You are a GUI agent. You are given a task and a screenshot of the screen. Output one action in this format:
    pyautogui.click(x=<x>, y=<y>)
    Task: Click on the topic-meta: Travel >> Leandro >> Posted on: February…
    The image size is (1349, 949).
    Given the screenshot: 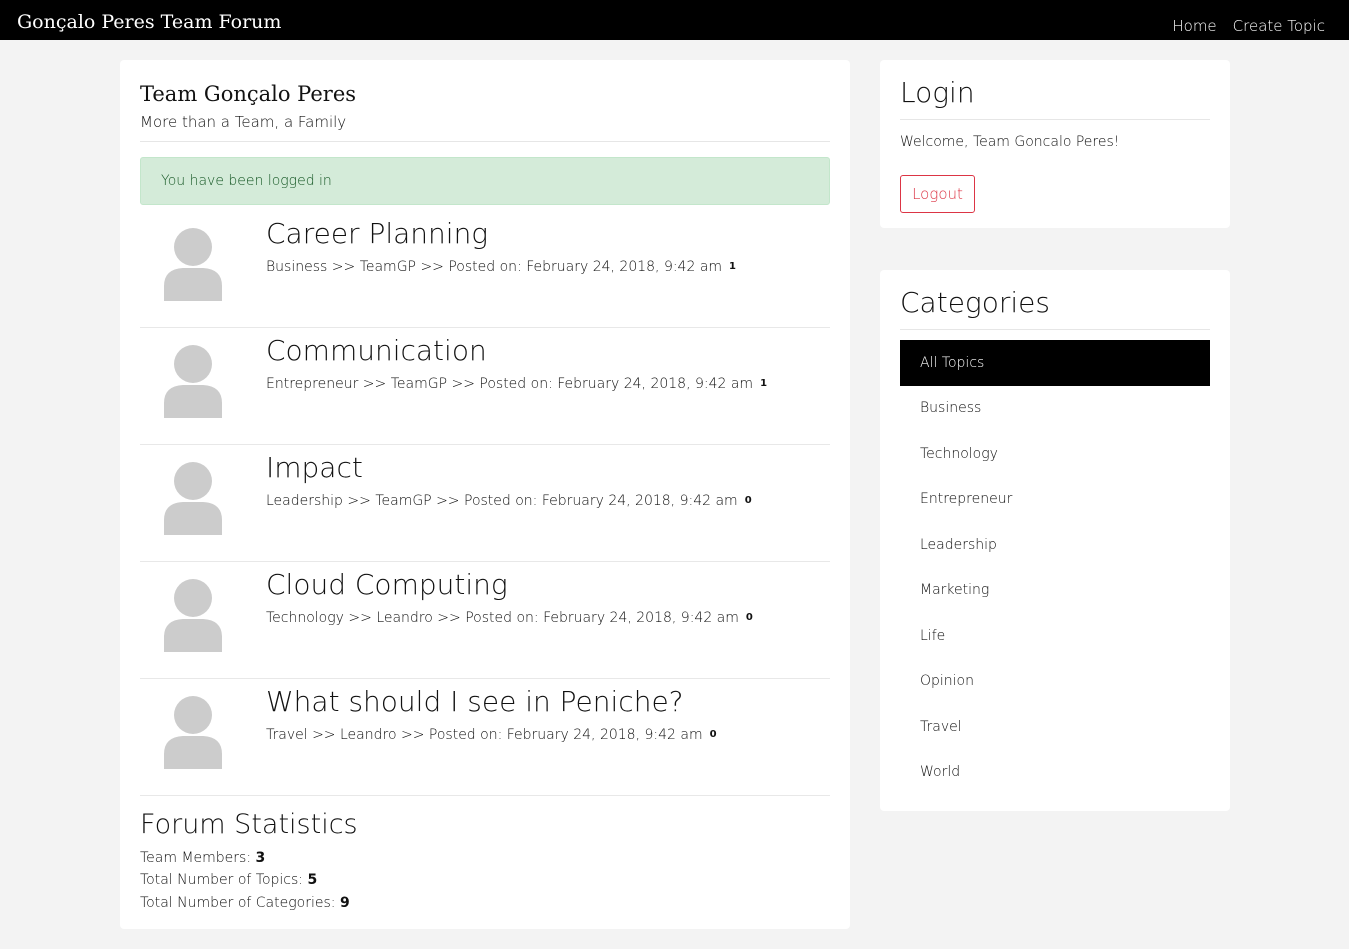 What is the action you would take?
    pyautogui.click(x=491, y=735)
    